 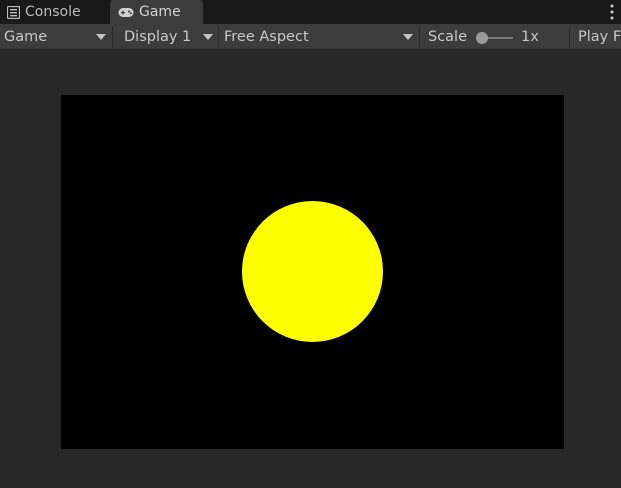 What do you see at coordinates (530, 36) in the screenshot?
I see `scale-value-text: 1x` at bounding box center [530, 36].